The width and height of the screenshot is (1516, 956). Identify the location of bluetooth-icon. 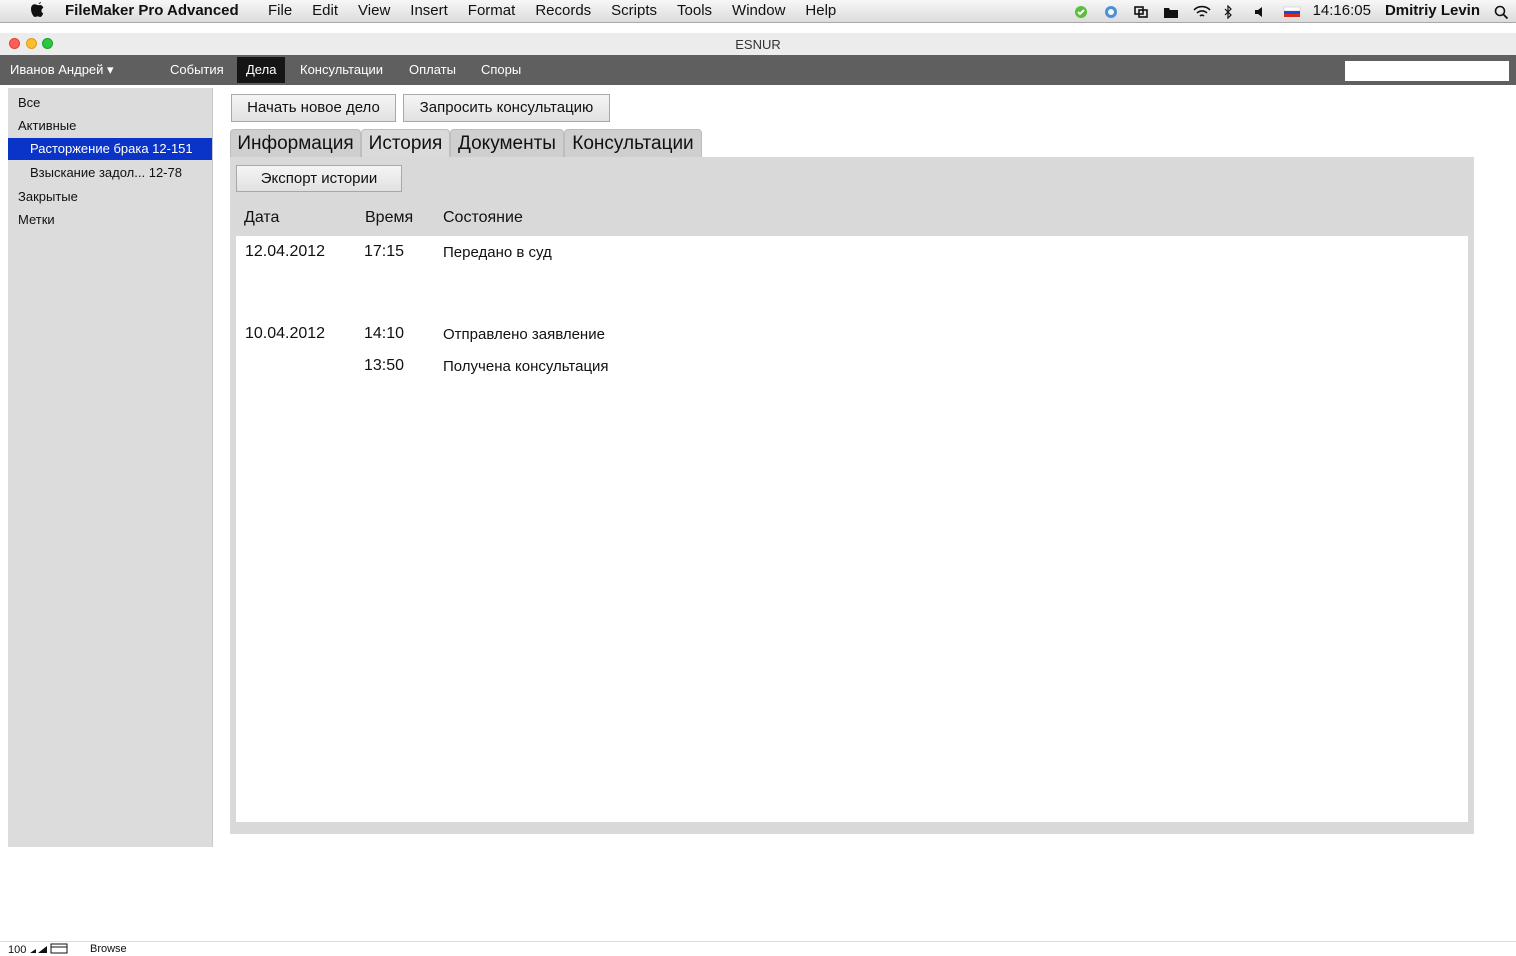
(1231, 12).